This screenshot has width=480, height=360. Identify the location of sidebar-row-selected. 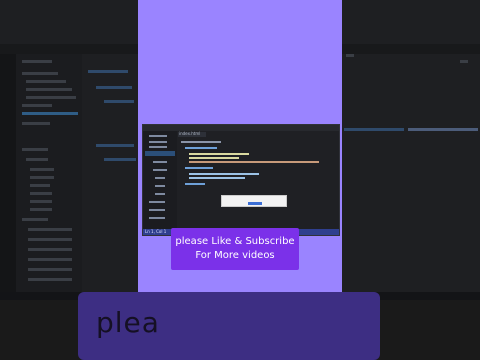
(50, 113).